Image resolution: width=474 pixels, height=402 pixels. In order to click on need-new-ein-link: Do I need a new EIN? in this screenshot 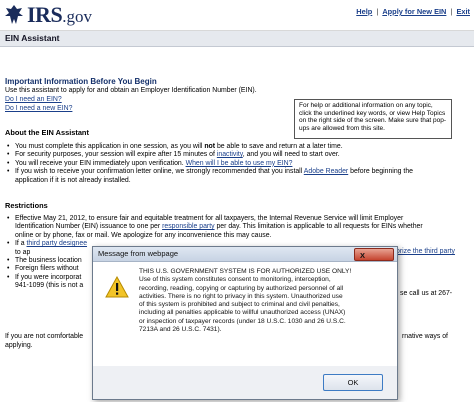, I will do `click(39, 108)`.